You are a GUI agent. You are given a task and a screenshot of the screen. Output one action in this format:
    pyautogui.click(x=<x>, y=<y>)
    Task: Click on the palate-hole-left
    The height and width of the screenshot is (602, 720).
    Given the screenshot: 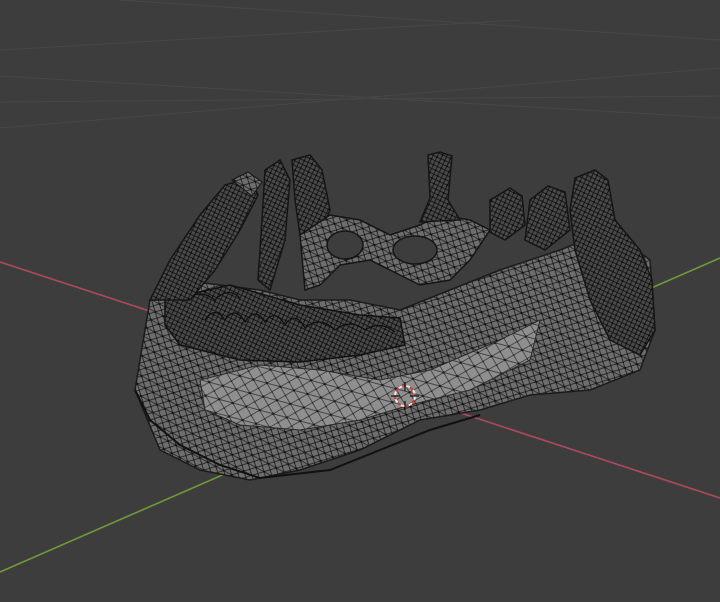 What is the action you would take?
    pyautogui.click(x=345, y=245)
    